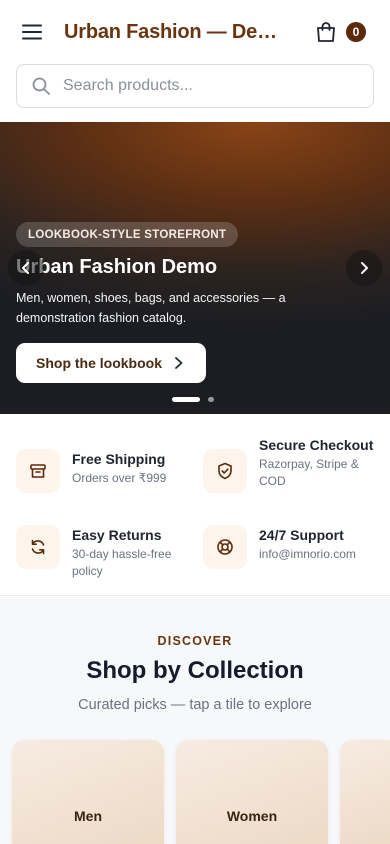 Image resolution: width=390 pixels, height=844 pixels. I want to click on section-title: Shop by Collection, so click(195, 670).